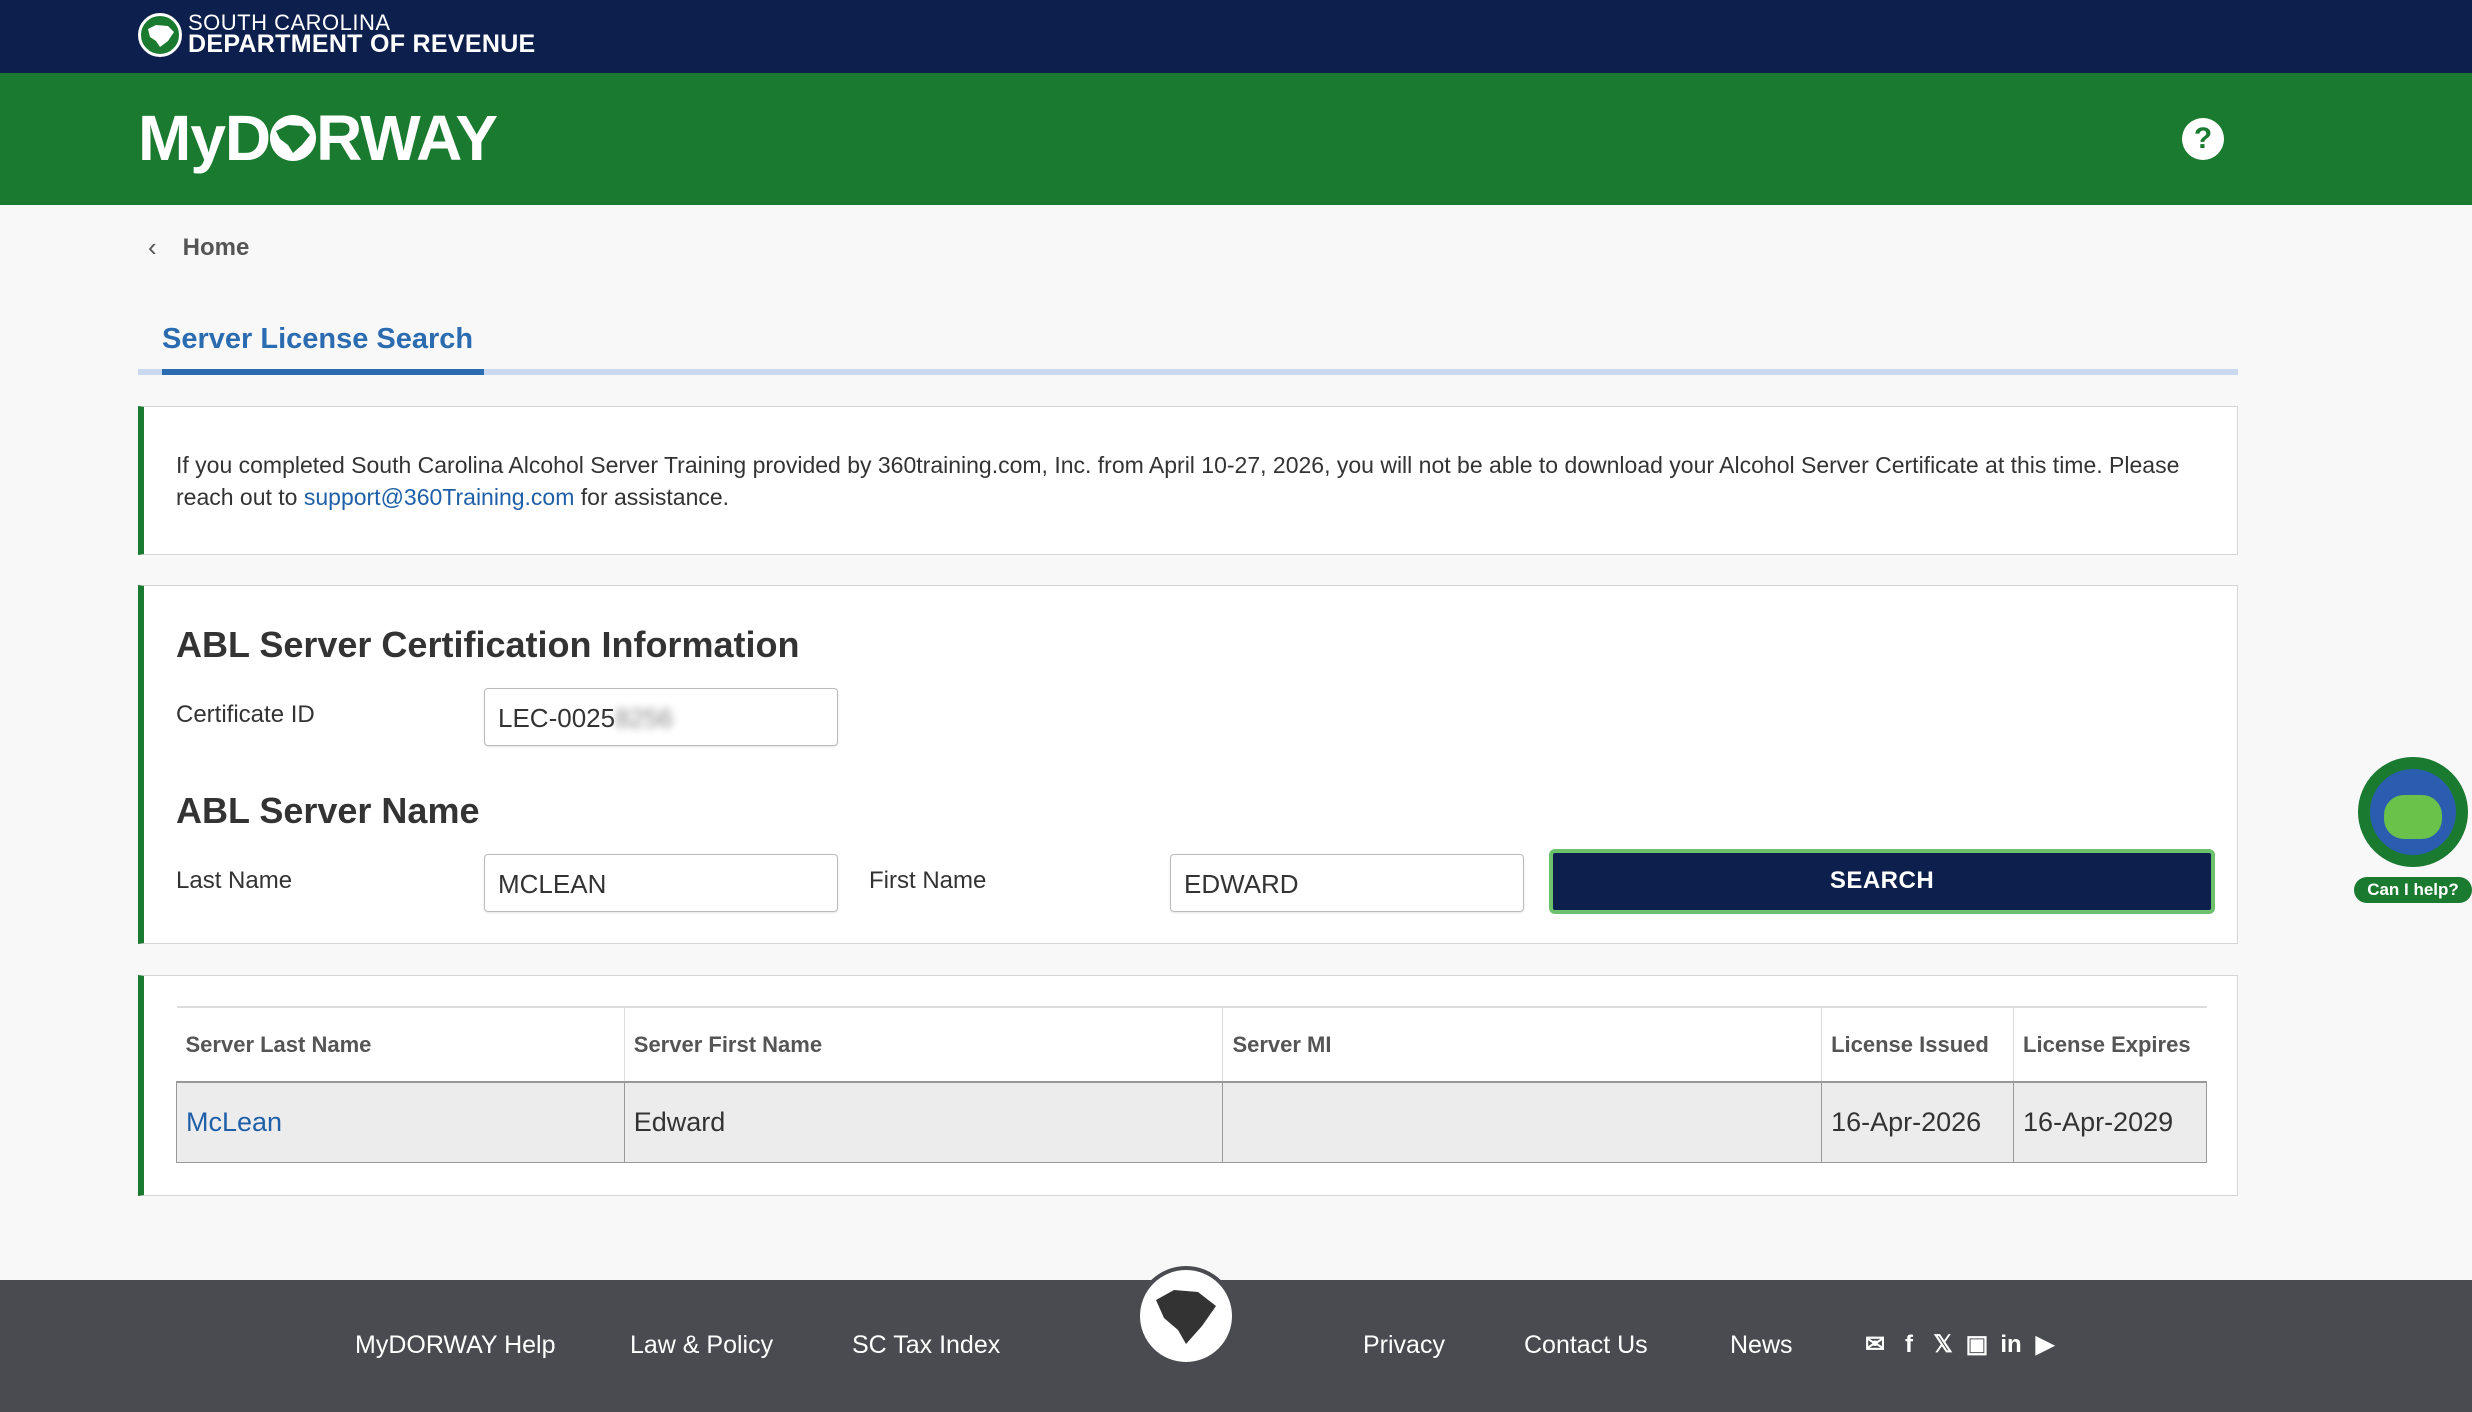 Image resolution: width=2472 pixels, height=1412 pixels. What do you see at coordinates (488, 644) in the screenshot?
I see `cert-section-title: ABL Server Certification Information` at bounding box center [488, 644].